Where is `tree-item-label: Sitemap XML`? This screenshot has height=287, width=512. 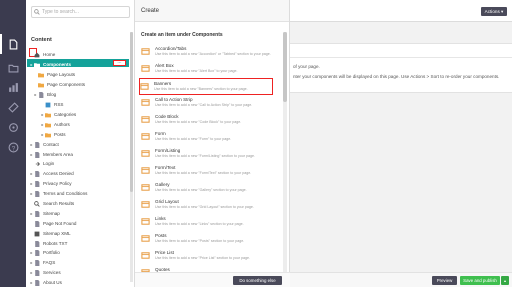 tree-item-label: Sitemap XML is located at coordinates (57, 233).